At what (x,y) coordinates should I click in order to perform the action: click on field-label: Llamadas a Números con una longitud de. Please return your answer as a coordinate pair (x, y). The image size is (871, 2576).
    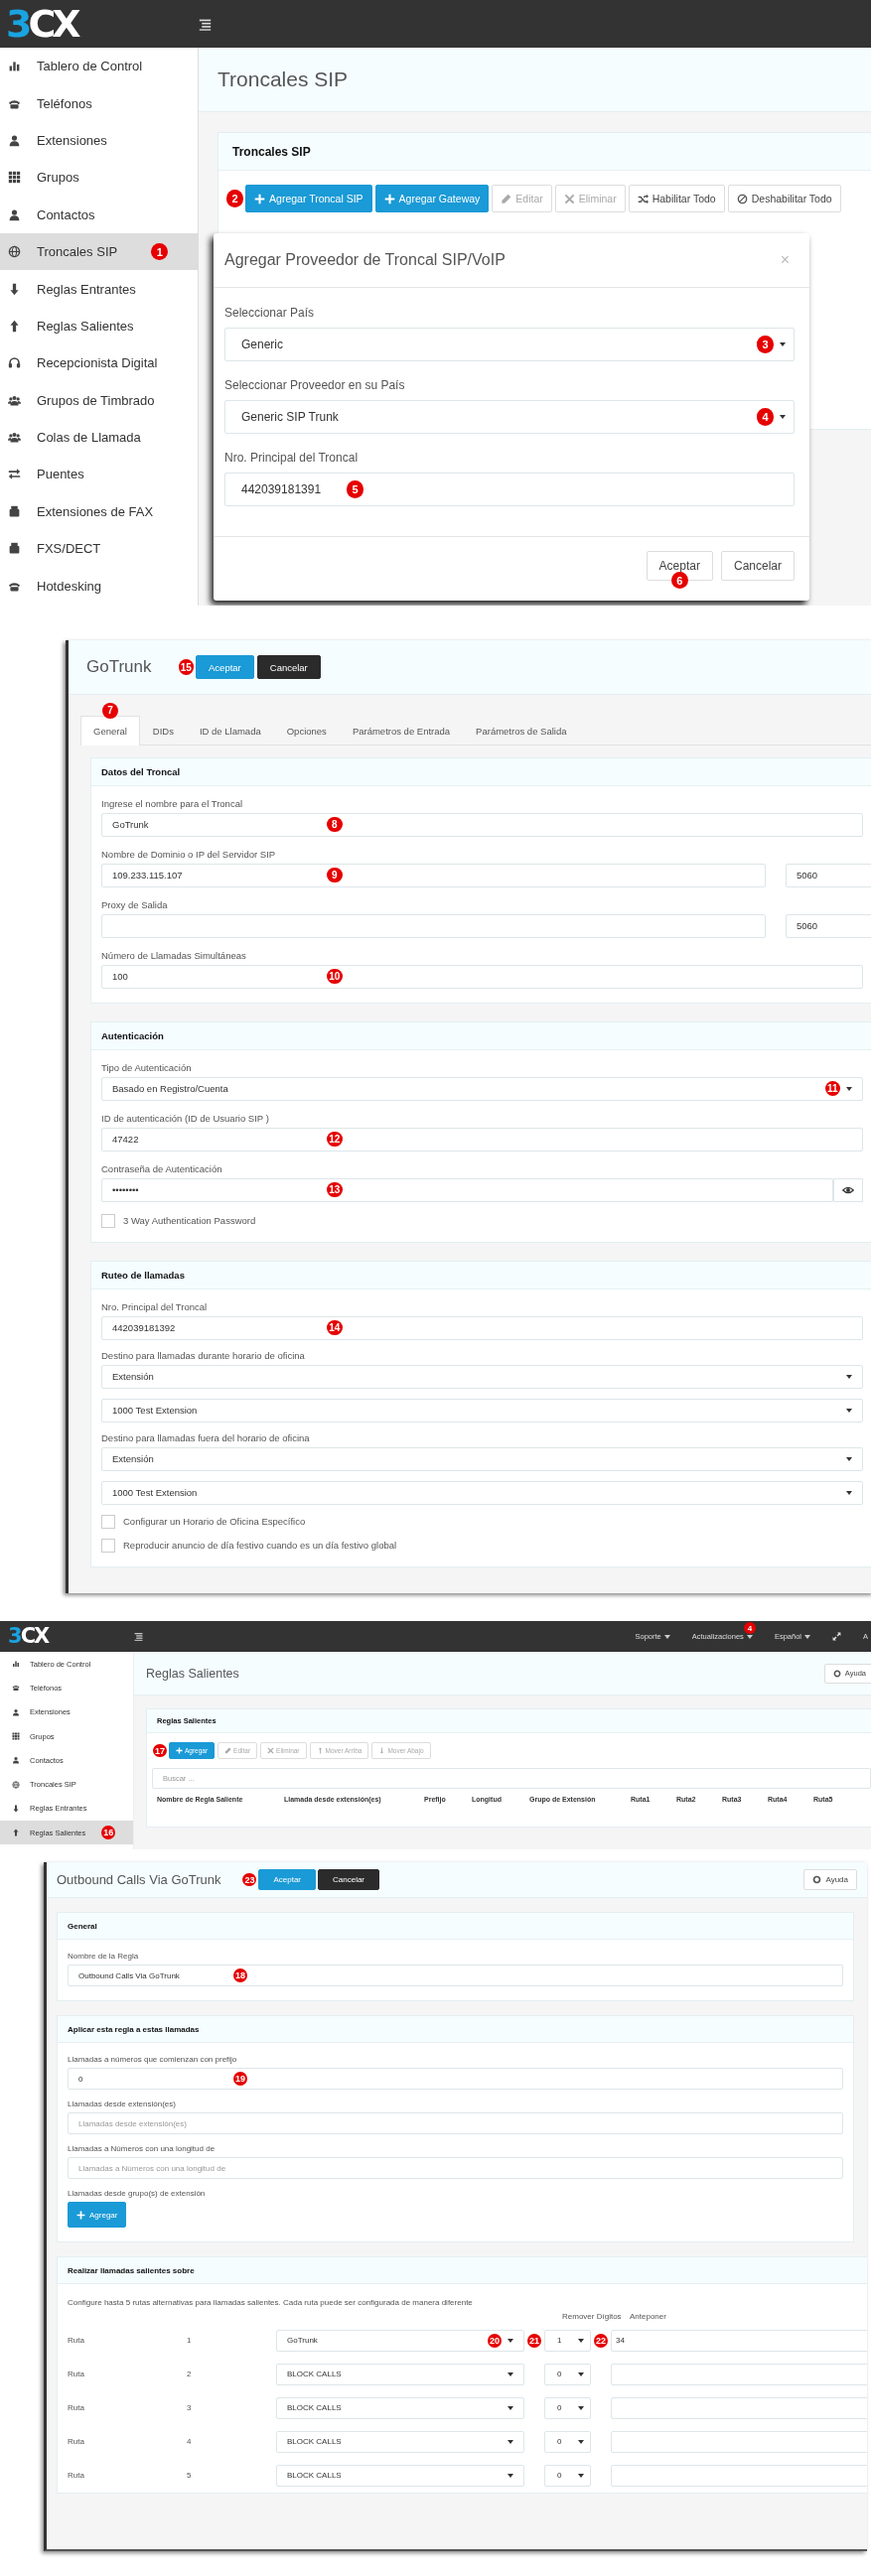
    Looking at the image, I should click on (143, 2148).